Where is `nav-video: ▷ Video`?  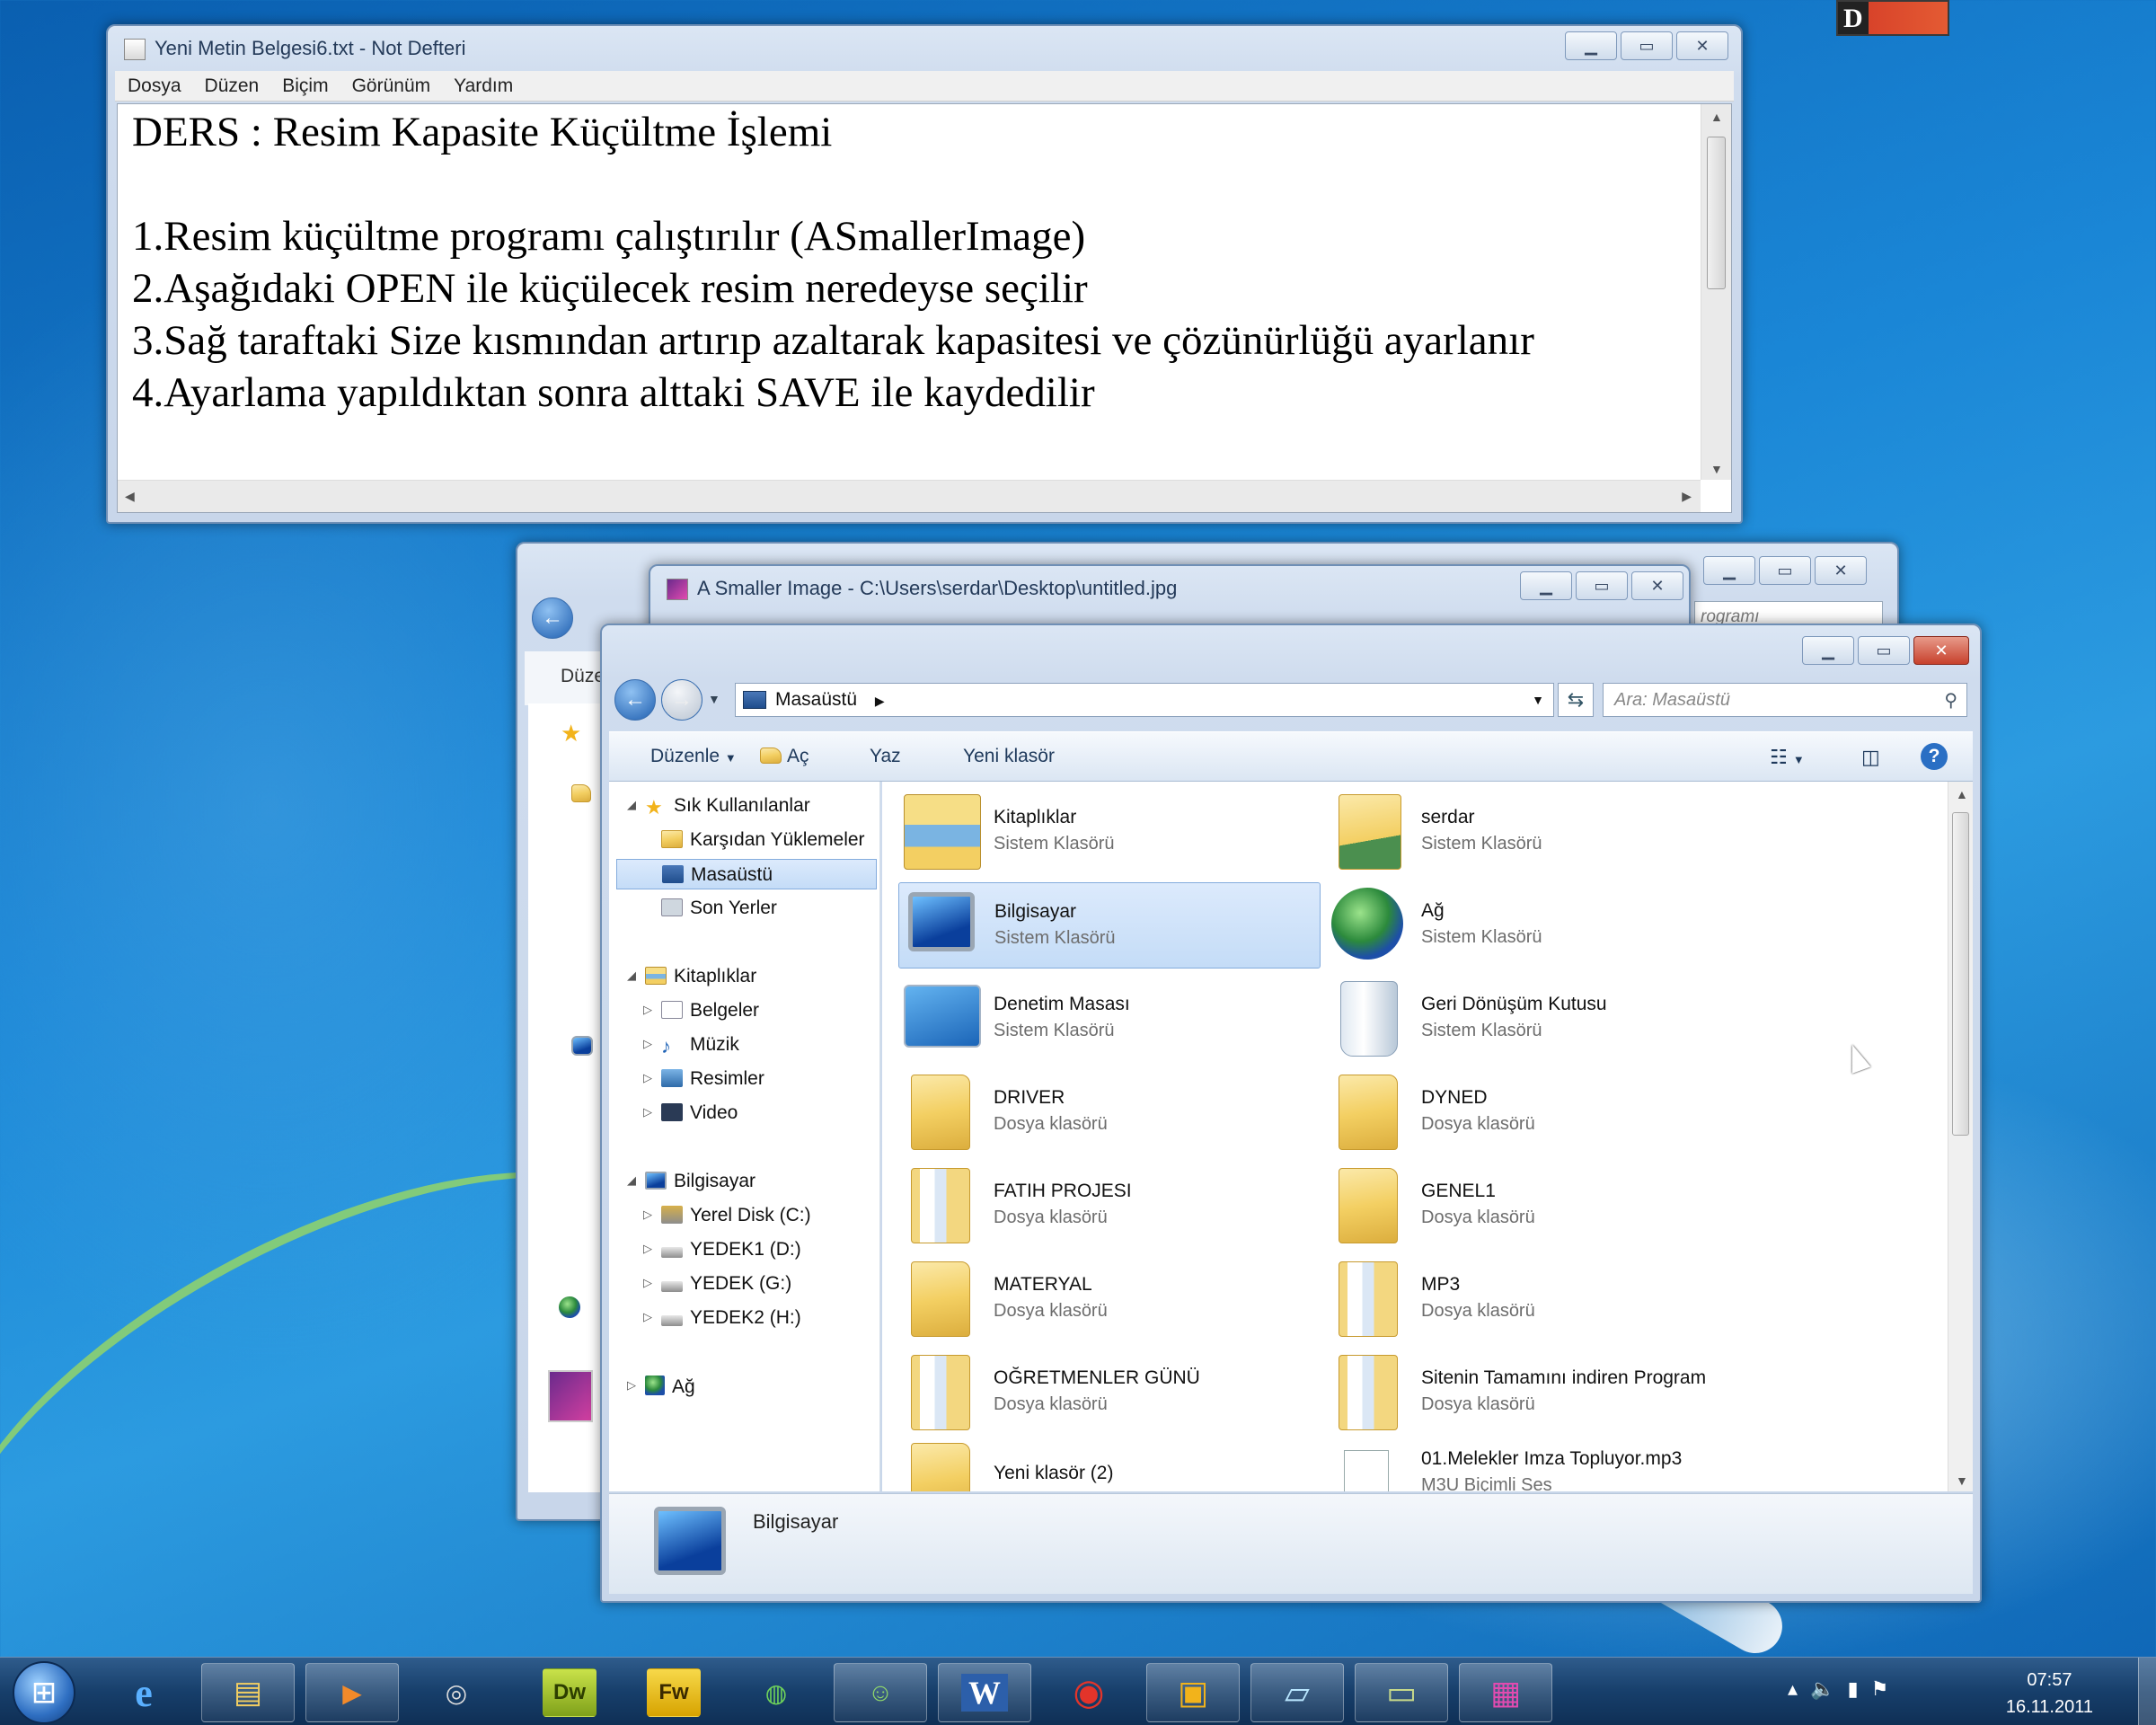
nav-video: ▷ Video is located at coordinates (690, 1113).